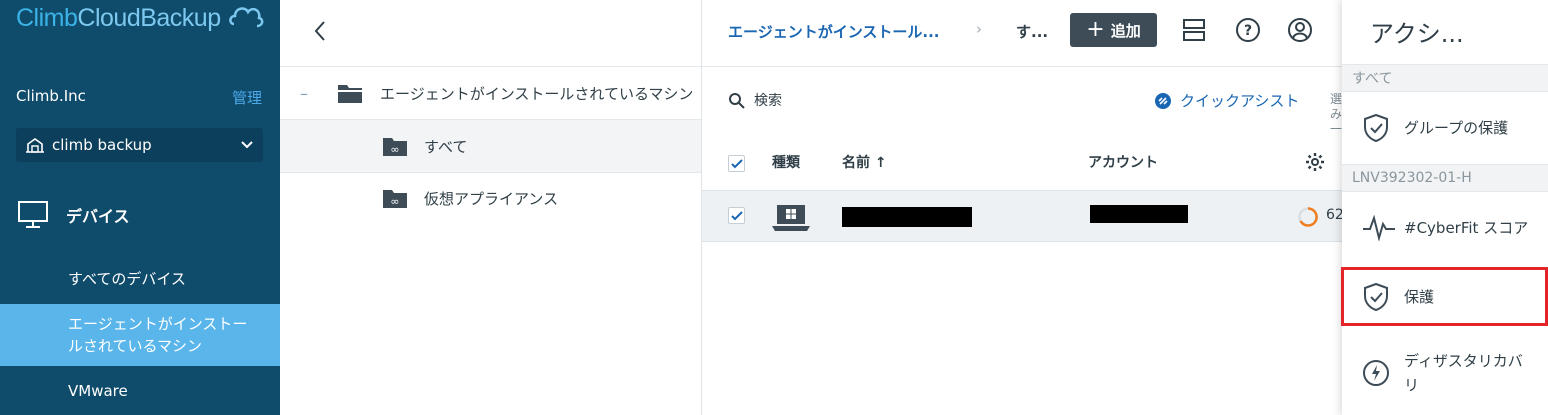 The width and height of the screenshot is (1548, 415). I want to click on windows-laptop-icon, so click(791, 218).